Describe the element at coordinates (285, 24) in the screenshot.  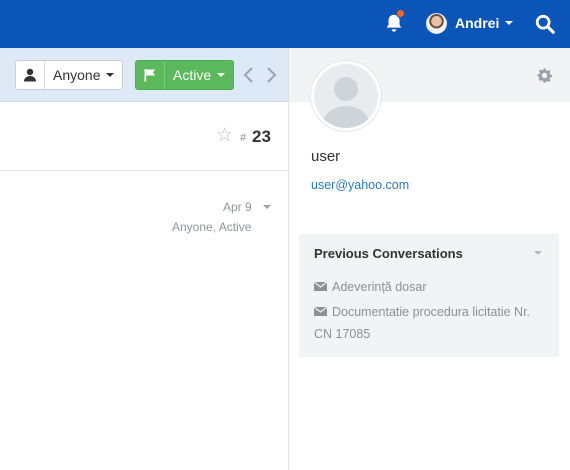
I see `top-navbar: Andrei` at that location.